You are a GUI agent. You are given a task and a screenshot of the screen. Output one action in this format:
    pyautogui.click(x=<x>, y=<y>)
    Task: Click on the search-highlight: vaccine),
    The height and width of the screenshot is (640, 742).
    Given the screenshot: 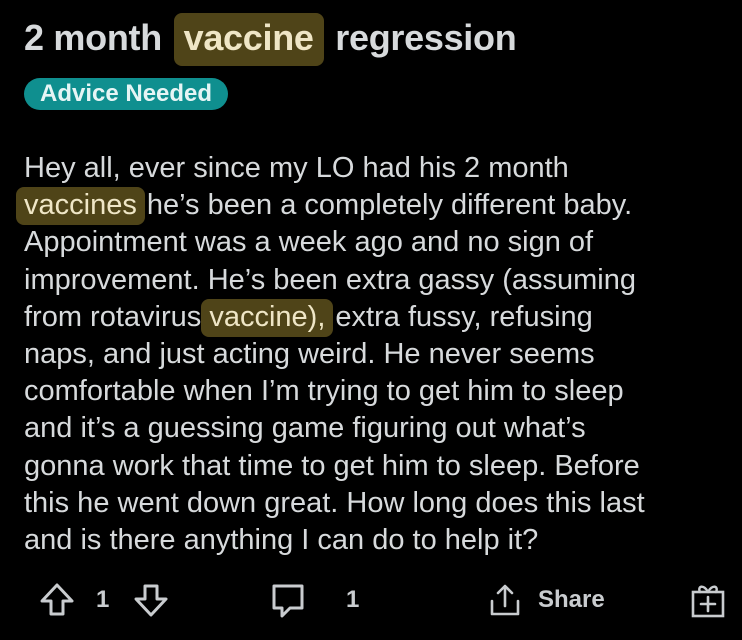 What is the action you would take?
    pyautogui.click(x=267, y=317)
    